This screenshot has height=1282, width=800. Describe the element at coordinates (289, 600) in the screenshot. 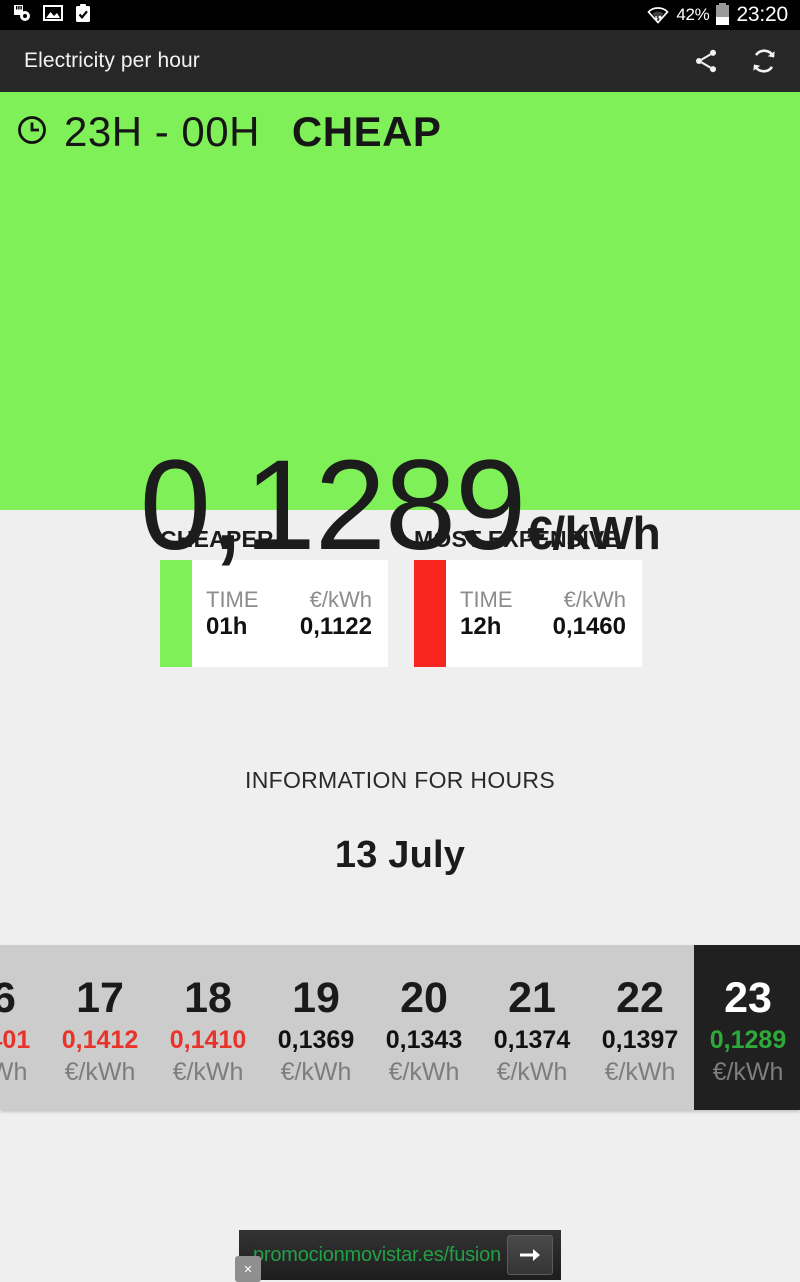

I see `cheaper-card-headers: TIME €/kWh` at that location.